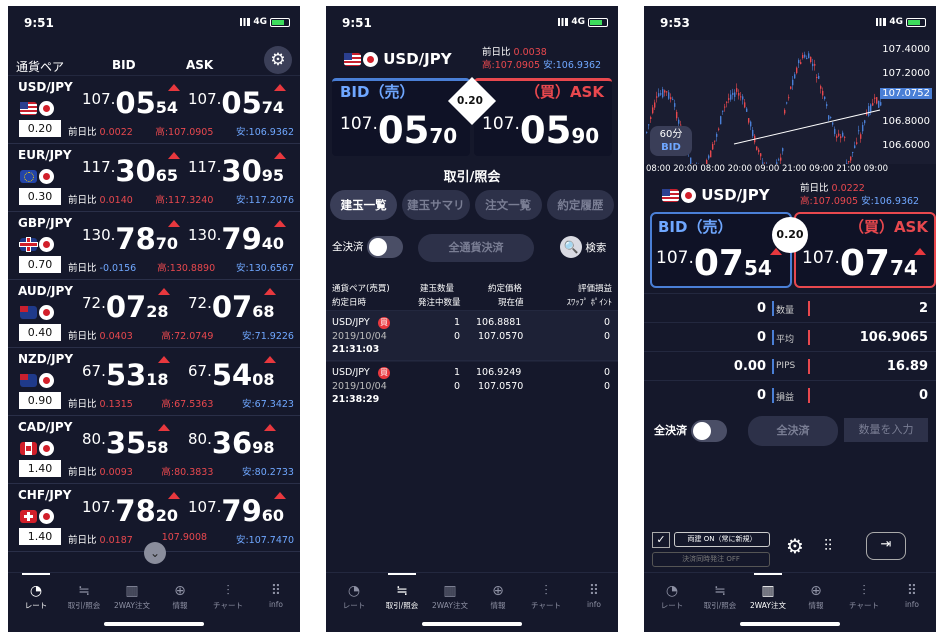 The height and width of the screenshot is (636, 938). Describe the element at coordinates (40, 400) in the screenshot. I see `spread-box: 0.90` at that location.